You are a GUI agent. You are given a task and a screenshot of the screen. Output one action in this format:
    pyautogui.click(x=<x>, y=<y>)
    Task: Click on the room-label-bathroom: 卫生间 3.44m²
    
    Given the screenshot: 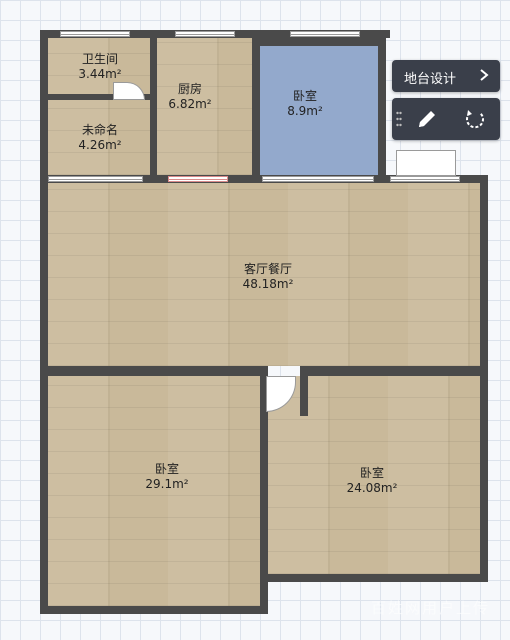 What is the action you would take?
    pyautogui.click(x=100, y=67)
    